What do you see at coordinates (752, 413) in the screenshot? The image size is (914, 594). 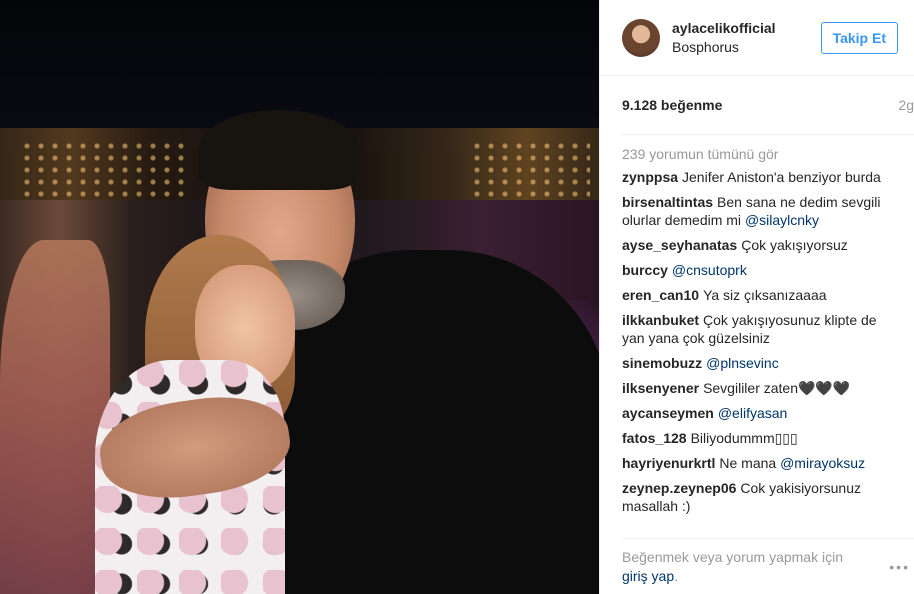 I see `comment-mention-link: @elifyasan` at bounding box center [752, 413].